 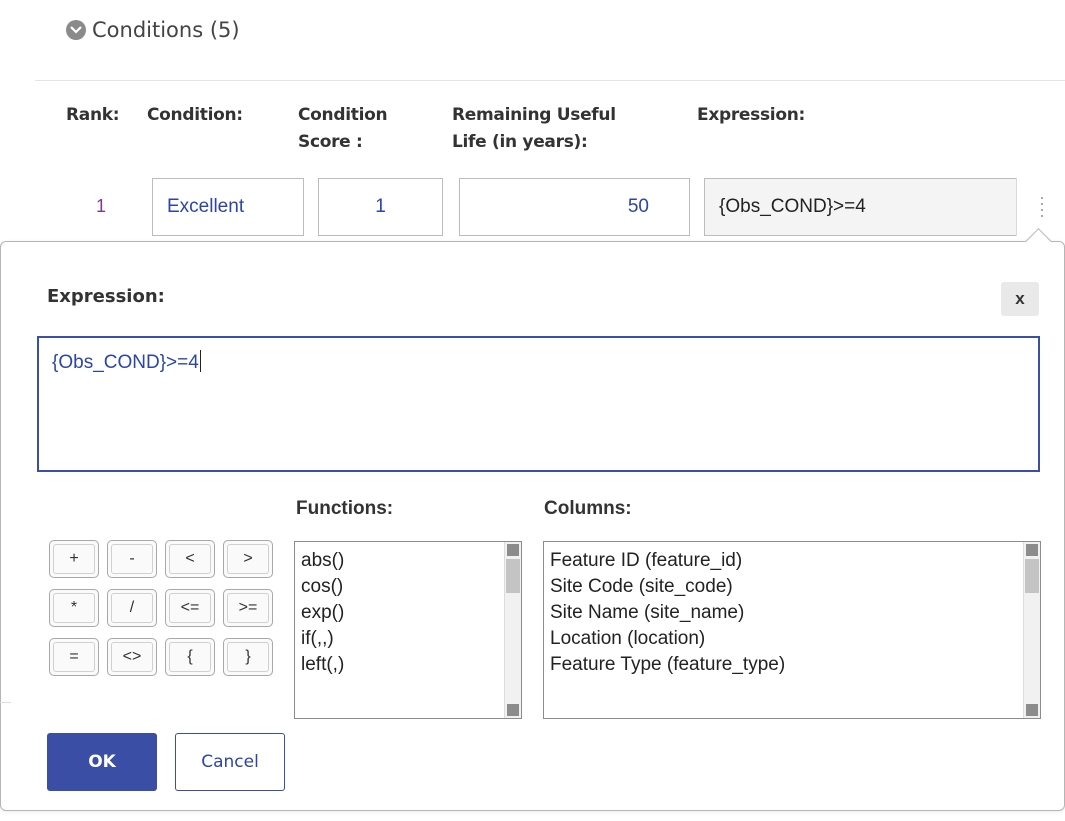 What do you see at coordinates (228, 207) in the screenshot?
I see `condition-input: Excellent` at bounding box center [228, 207].